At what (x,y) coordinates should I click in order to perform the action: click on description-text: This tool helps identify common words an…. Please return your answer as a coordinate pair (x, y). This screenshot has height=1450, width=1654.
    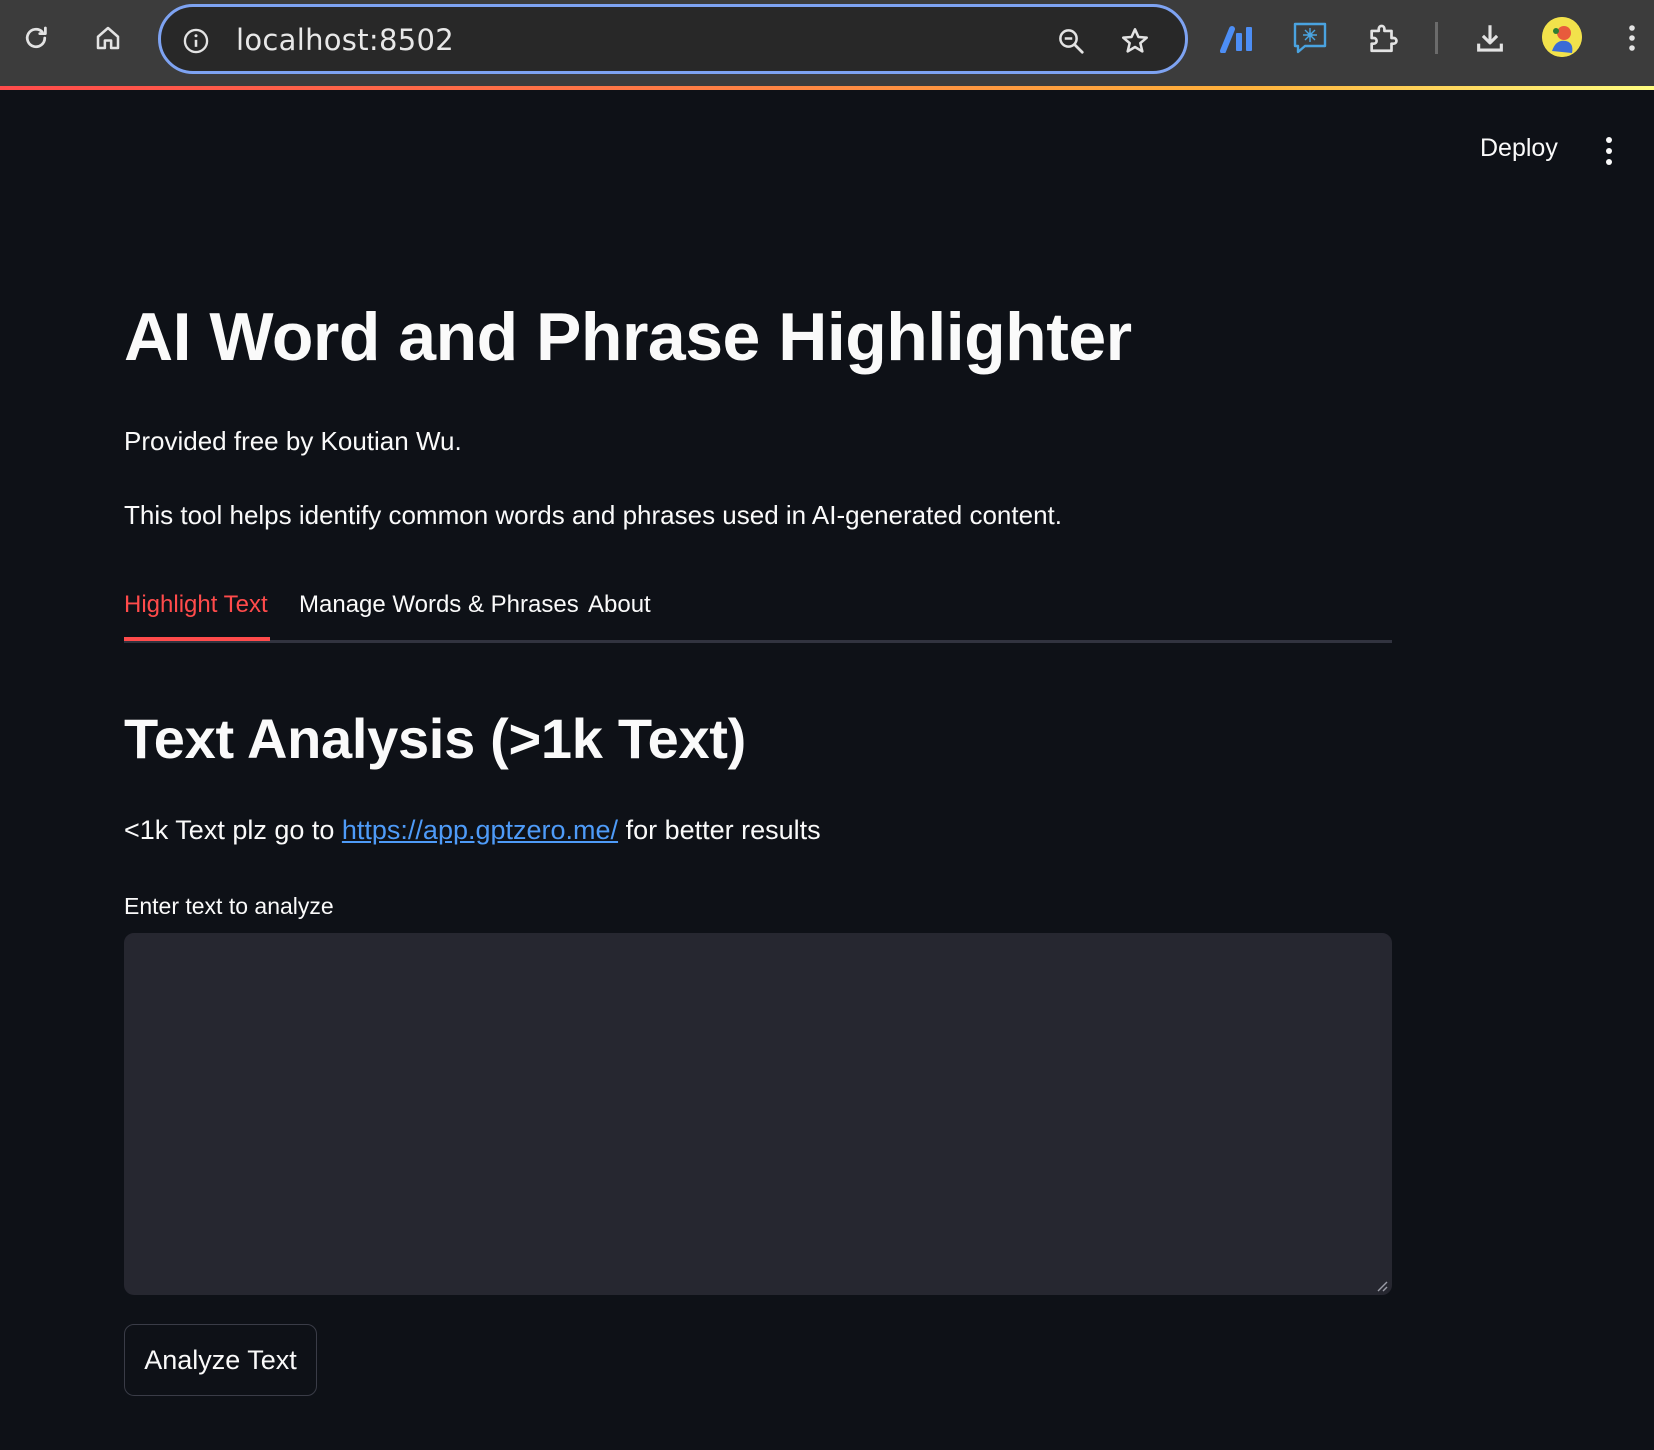
    Looking at the image, I should click on (593, 515).